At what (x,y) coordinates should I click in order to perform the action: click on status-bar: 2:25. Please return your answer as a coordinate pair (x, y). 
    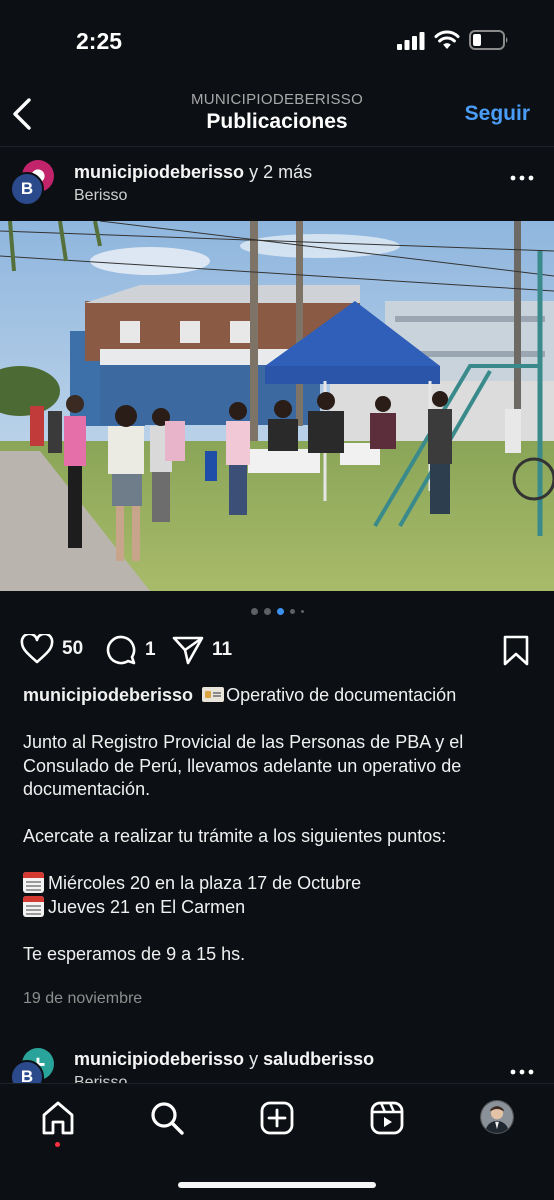
    Looking at the image, I should click on (277, 40).